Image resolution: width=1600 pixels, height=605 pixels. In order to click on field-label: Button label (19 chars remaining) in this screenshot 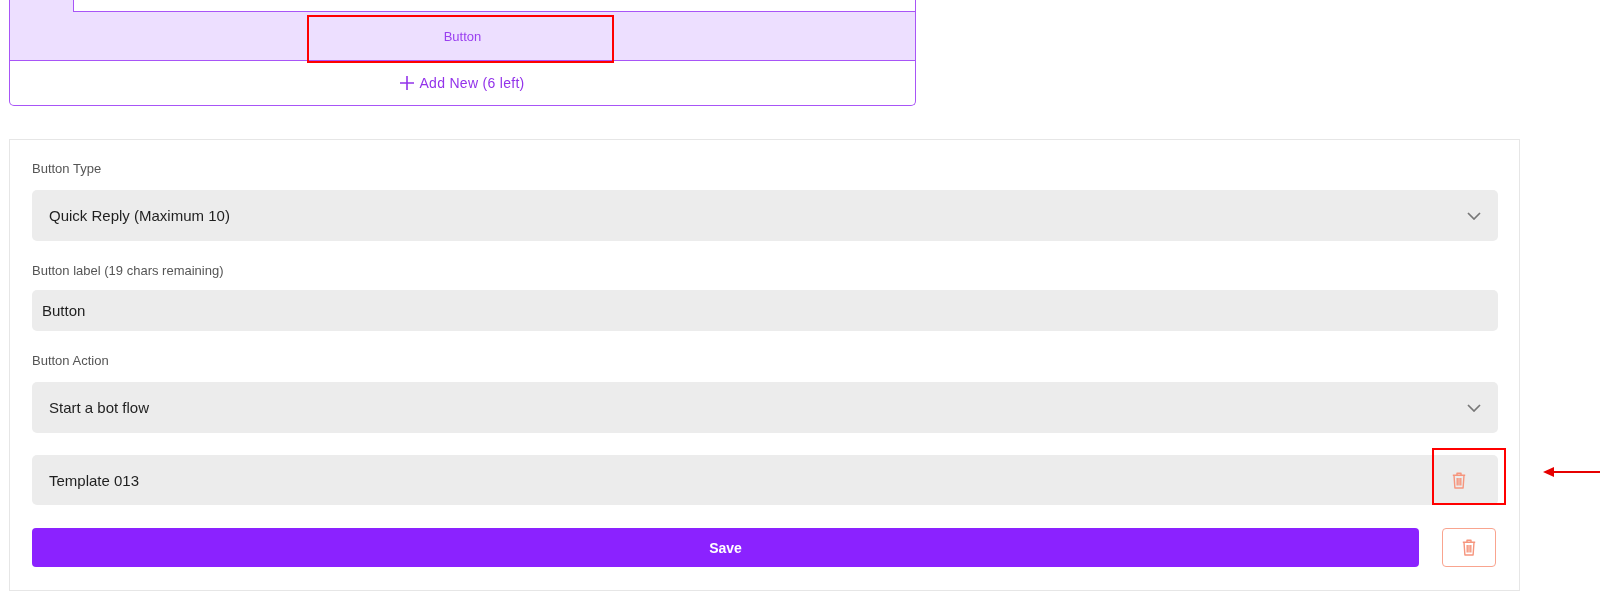, I will do `click(128, 271)`.